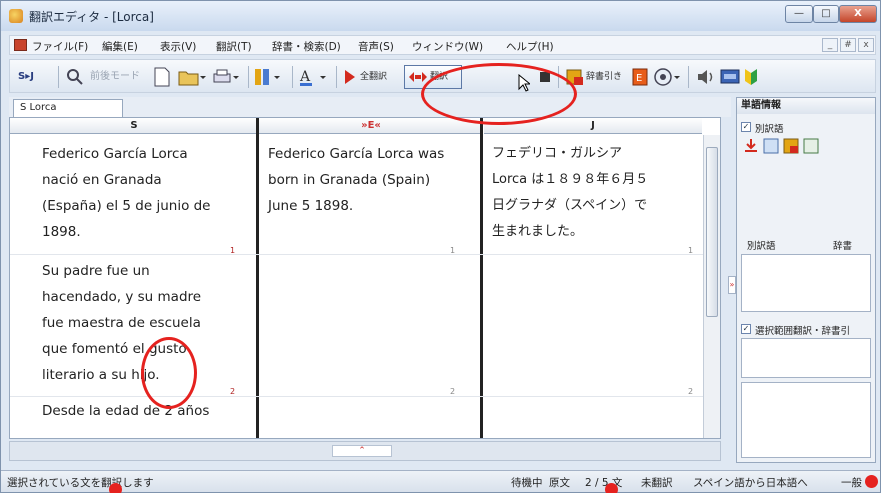 This screenshot has height=493, width=881. Describe the element at coordinates (376, 46) in the screenshot. I see `menu-voice: 音声(S)` at that location.